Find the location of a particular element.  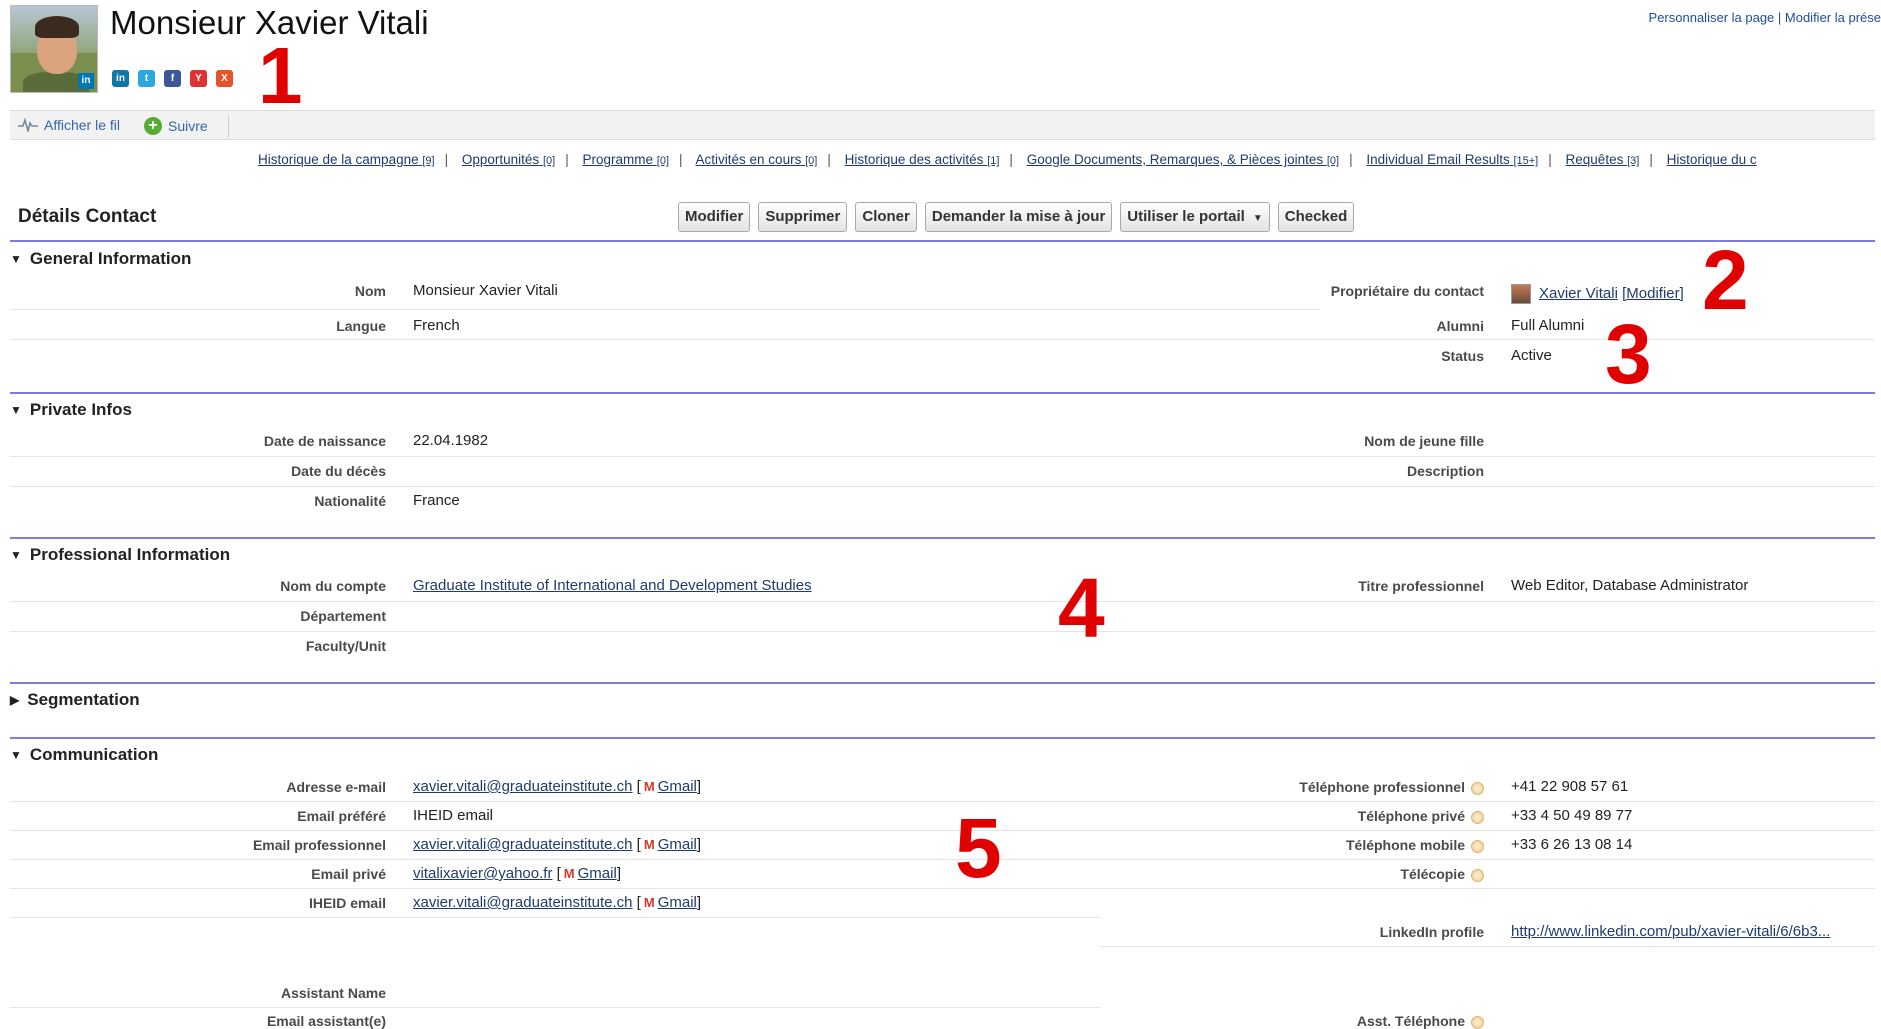

value-birthdate: 22.04.1982 is located at coordinates (451, 440).